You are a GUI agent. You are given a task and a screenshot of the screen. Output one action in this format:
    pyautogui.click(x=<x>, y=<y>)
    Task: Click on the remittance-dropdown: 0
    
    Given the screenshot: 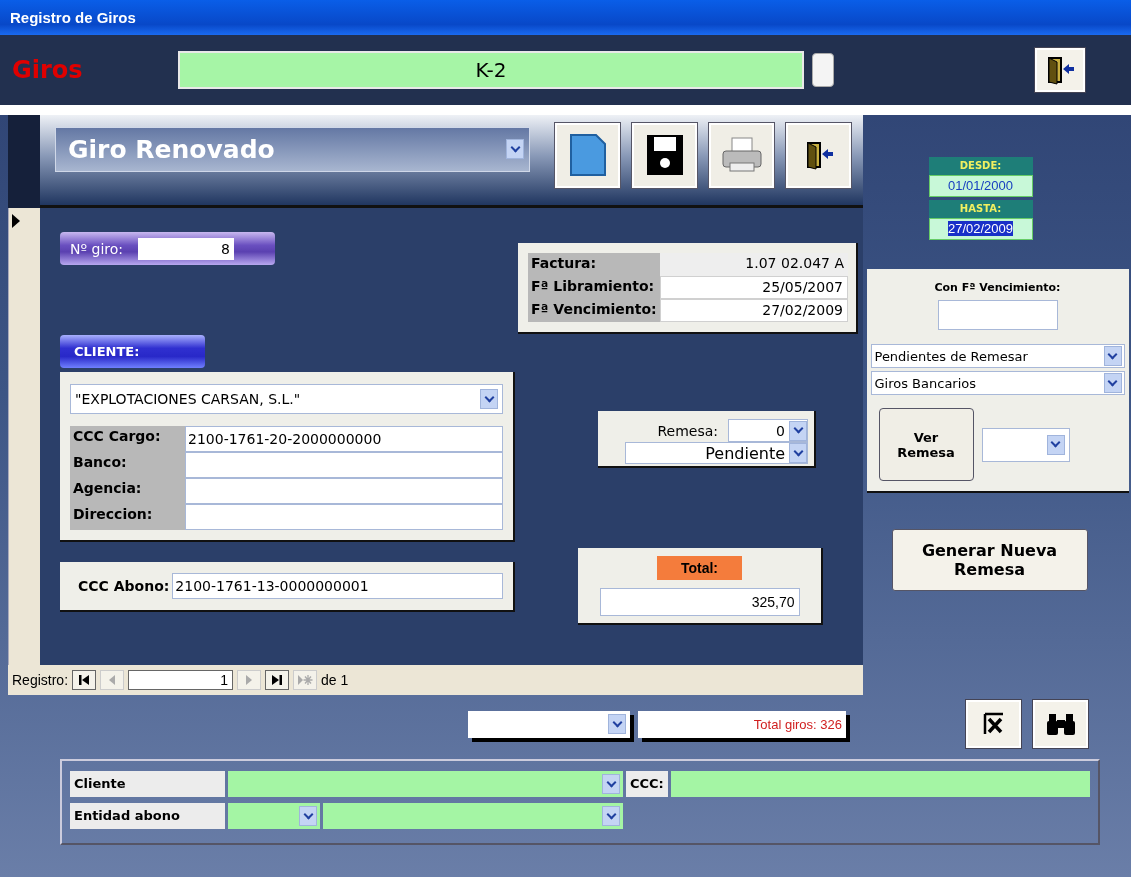 What is the action you would take?
    pyautogui.click(x=768, y=430)
    